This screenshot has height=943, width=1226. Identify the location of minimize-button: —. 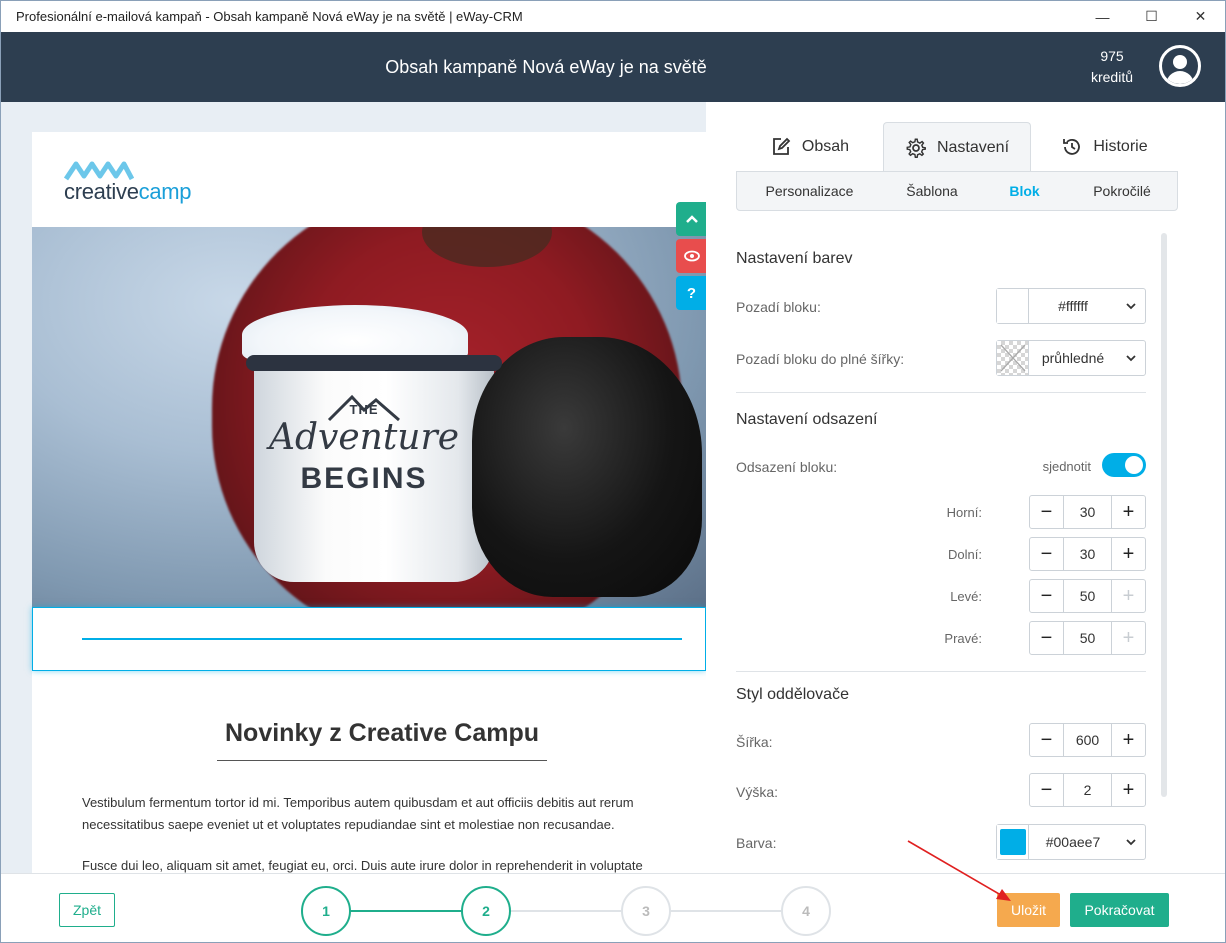
(1102, 16).